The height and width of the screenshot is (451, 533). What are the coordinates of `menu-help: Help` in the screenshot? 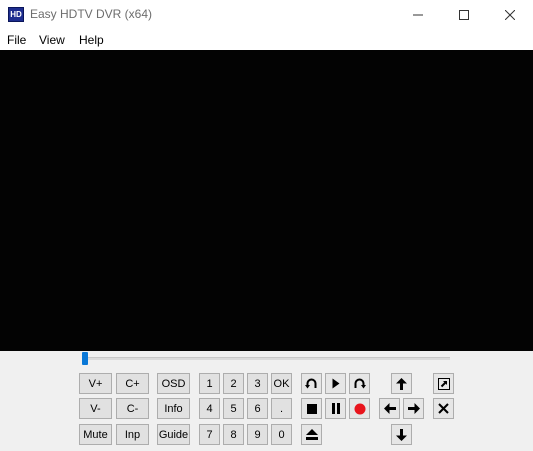 It's located at (91, 40).